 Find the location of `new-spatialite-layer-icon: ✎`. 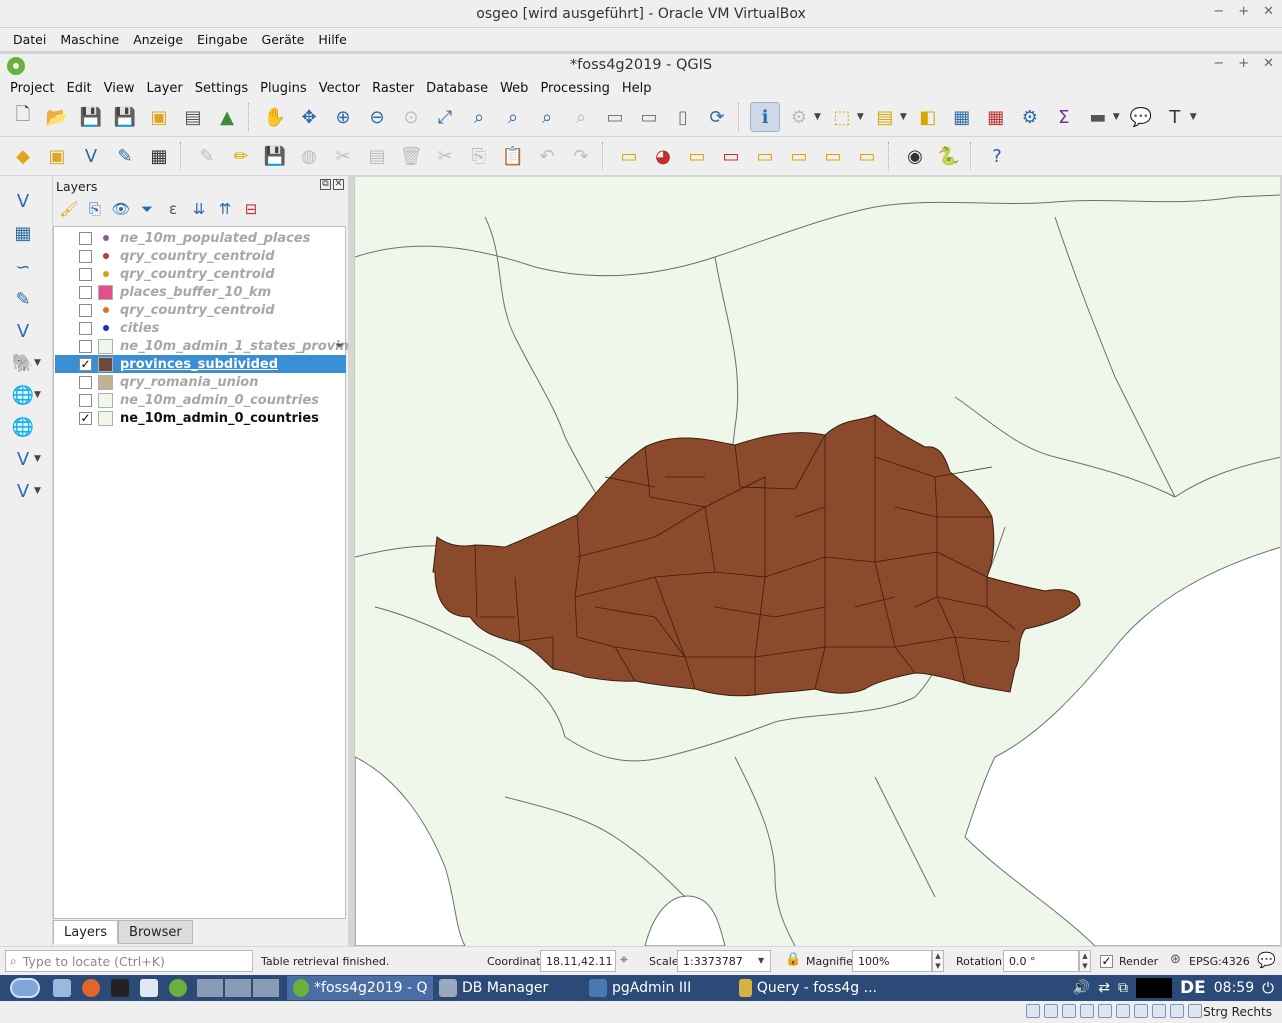

new-spatialite-layer-icon: ✎ is located at coordinates (125, 156).